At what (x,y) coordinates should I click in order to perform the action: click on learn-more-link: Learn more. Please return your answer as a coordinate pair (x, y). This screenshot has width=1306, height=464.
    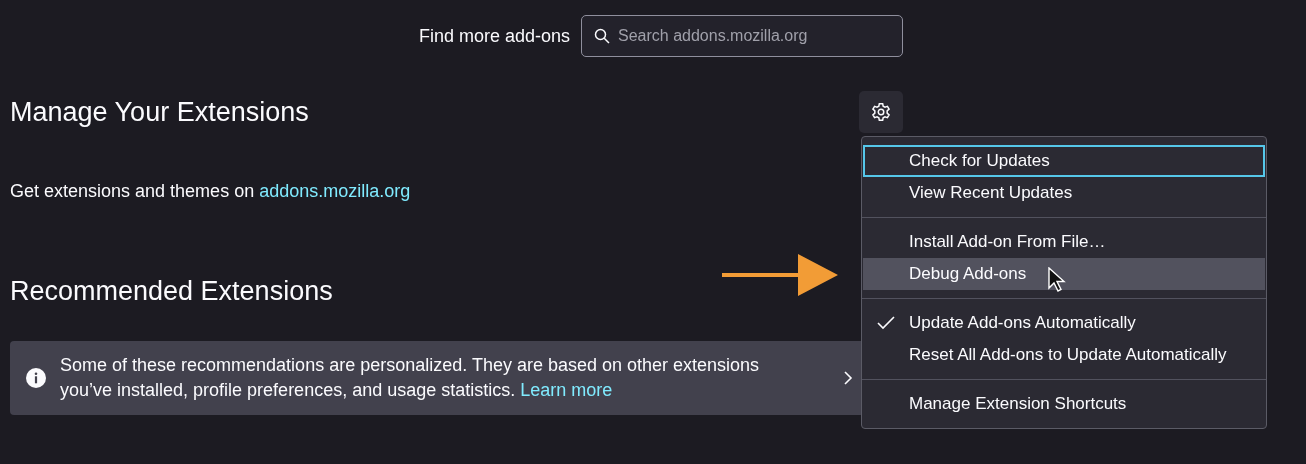
    Looking at the image, I should click on (566, 390).